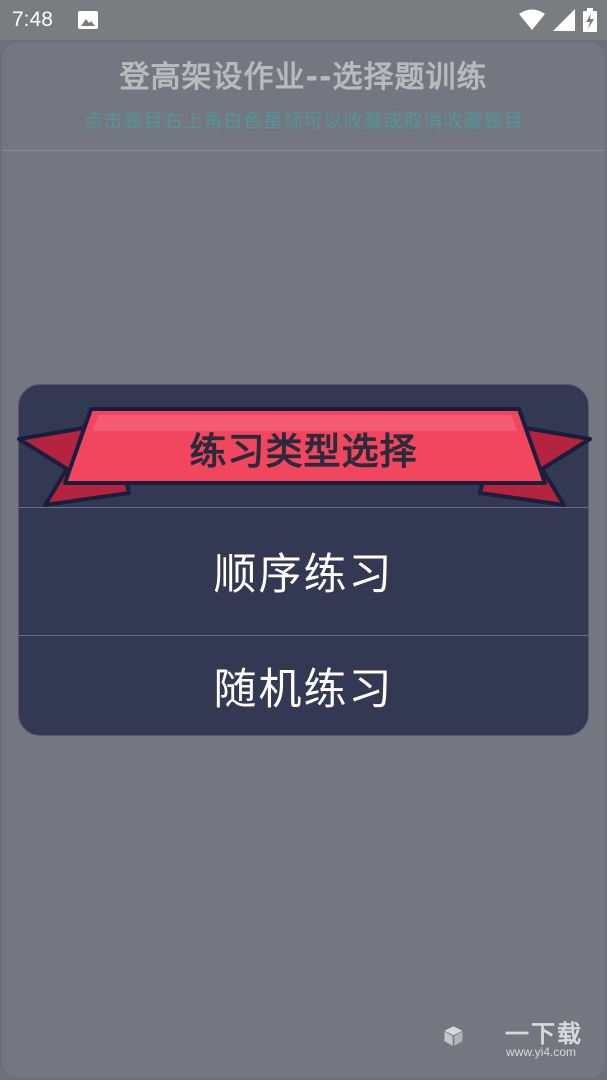 This screenshot has height=1080, width=607. I want to click on page-title: 登高架设作业--选择题训练, so click(303, 77).